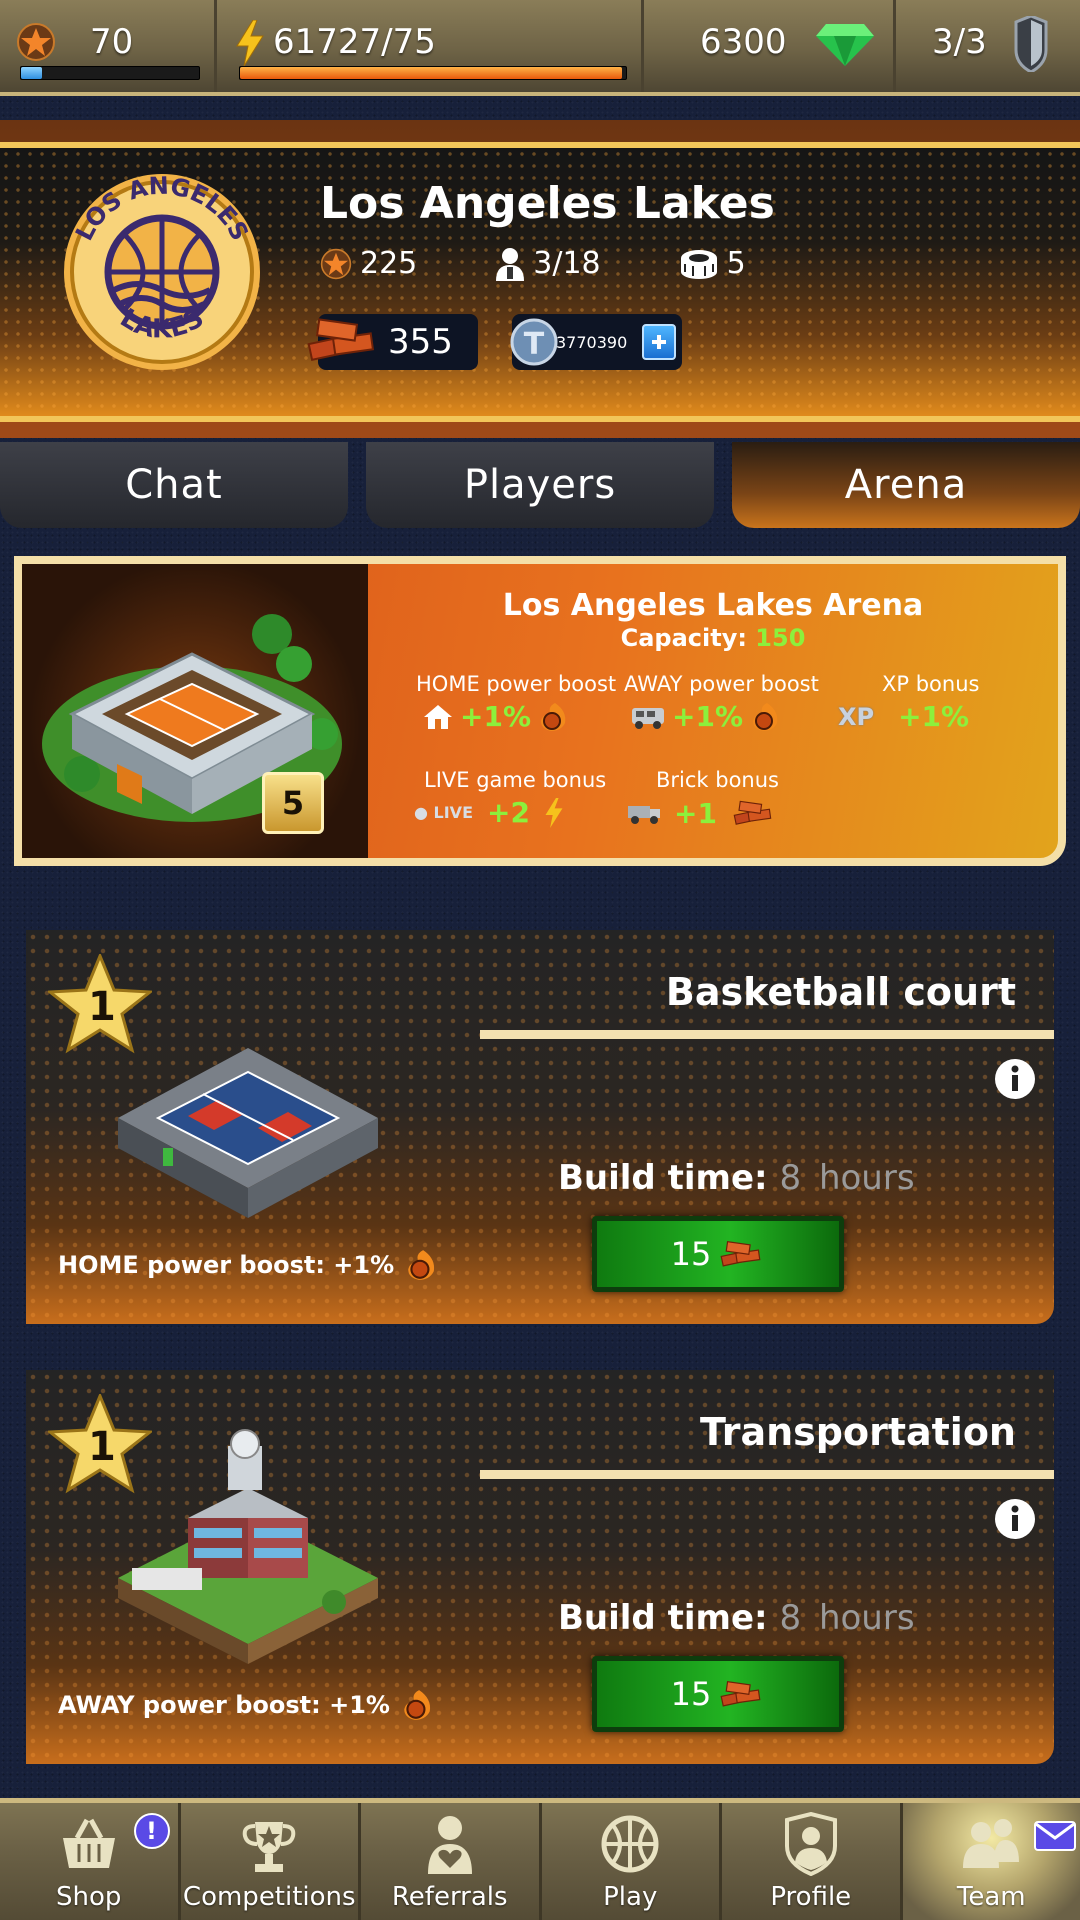  What do you see at coordinates (934, 716) in the screenshot?
I see `xp-bonus-value: +1%` at bounding box center [934, 716].